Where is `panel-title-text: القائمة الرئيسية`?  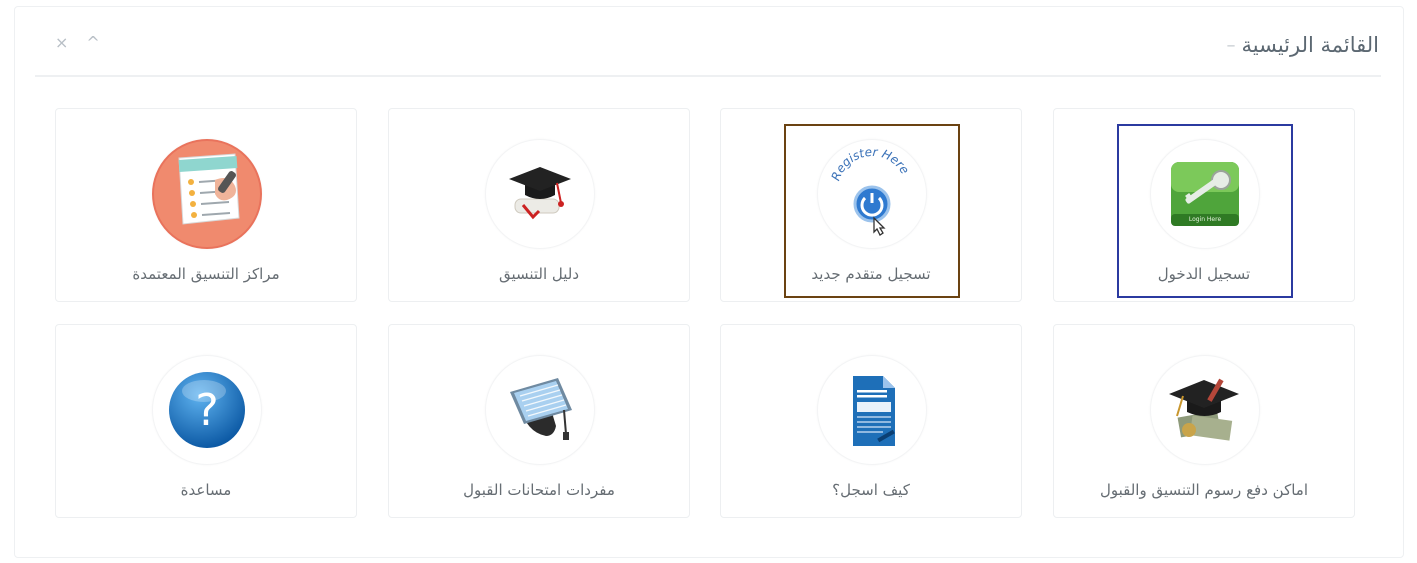
panel-title-text: القائمة الرئيسية is located at coordinates (1310, 45).